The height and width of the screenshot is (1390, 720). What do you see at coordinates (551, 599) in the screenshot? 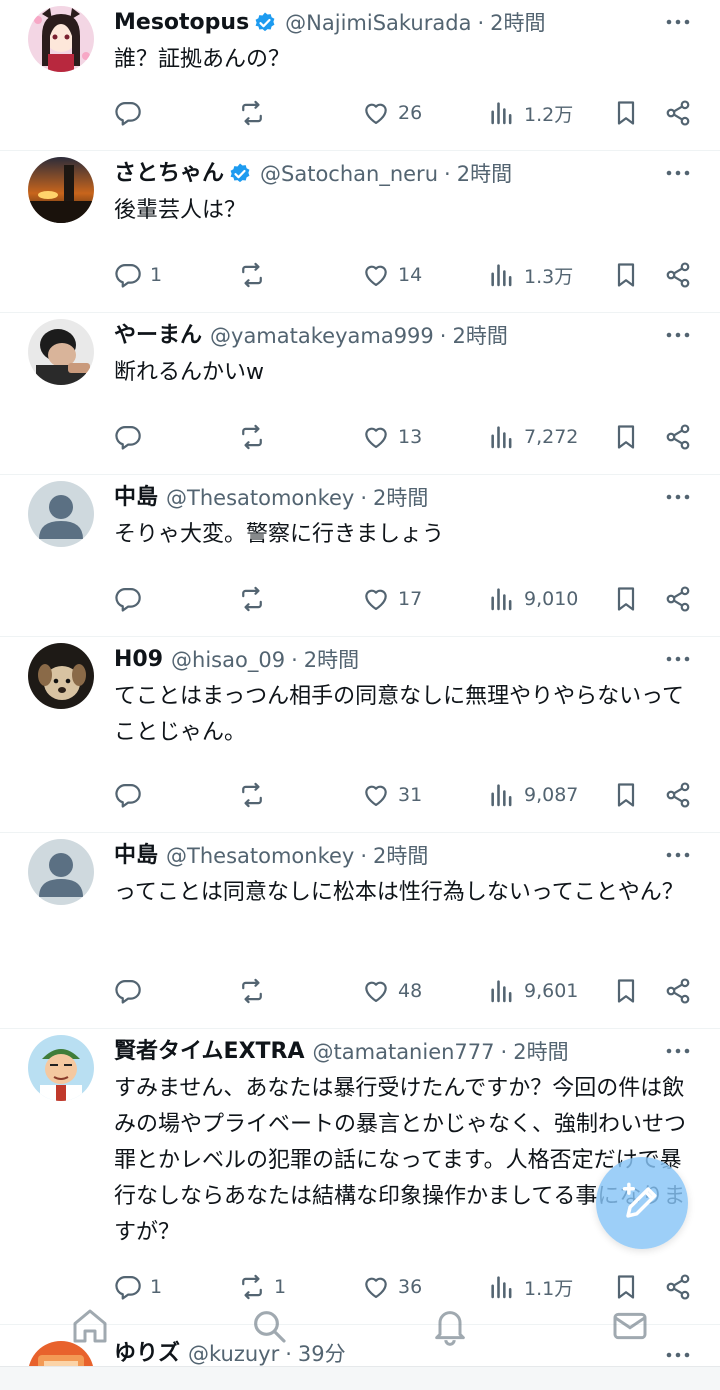
I see `view-count: 9,010` at bounding box center [551, 599].